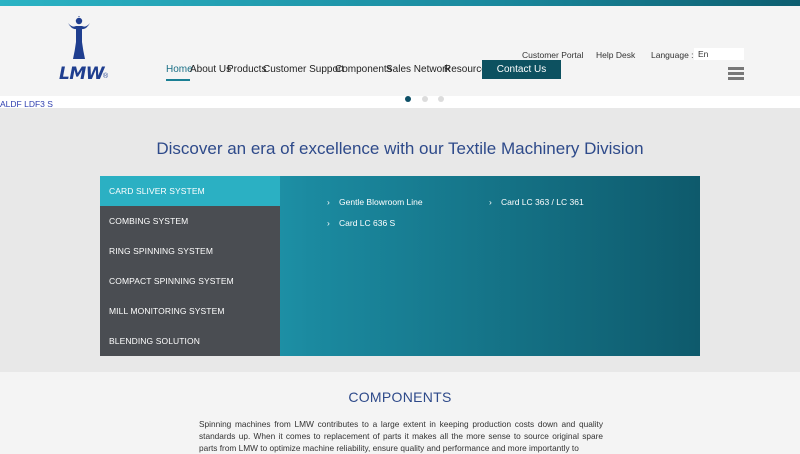 The height and width of the screenshot is (454, 800). I want to click on logo-text: LMW, so click(82, 74).